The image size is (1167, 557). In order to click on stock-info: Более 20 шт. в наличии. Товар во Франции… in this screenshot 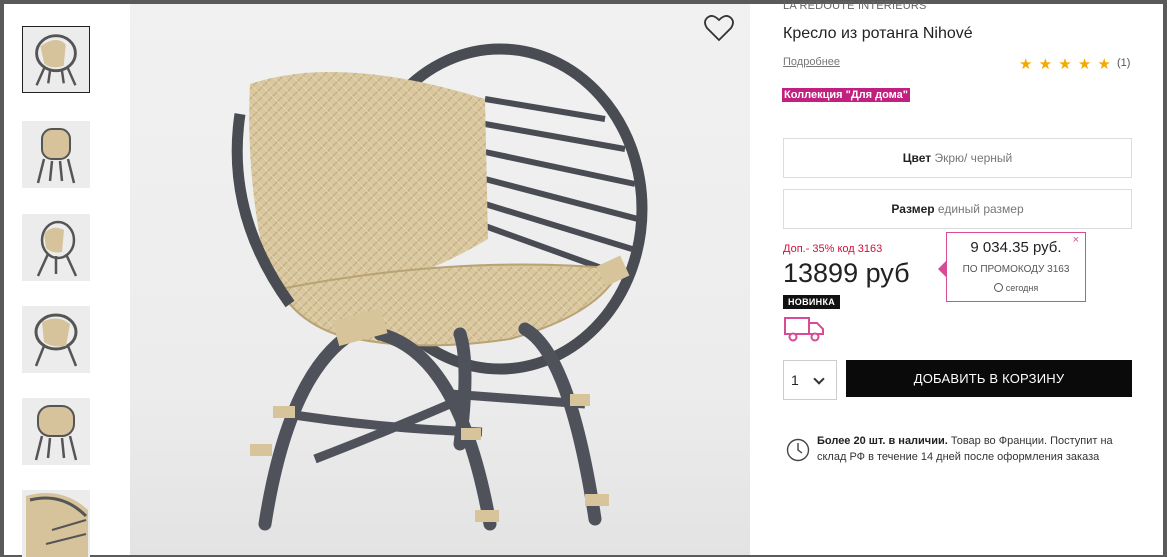, I will do `click(977, 449)`.